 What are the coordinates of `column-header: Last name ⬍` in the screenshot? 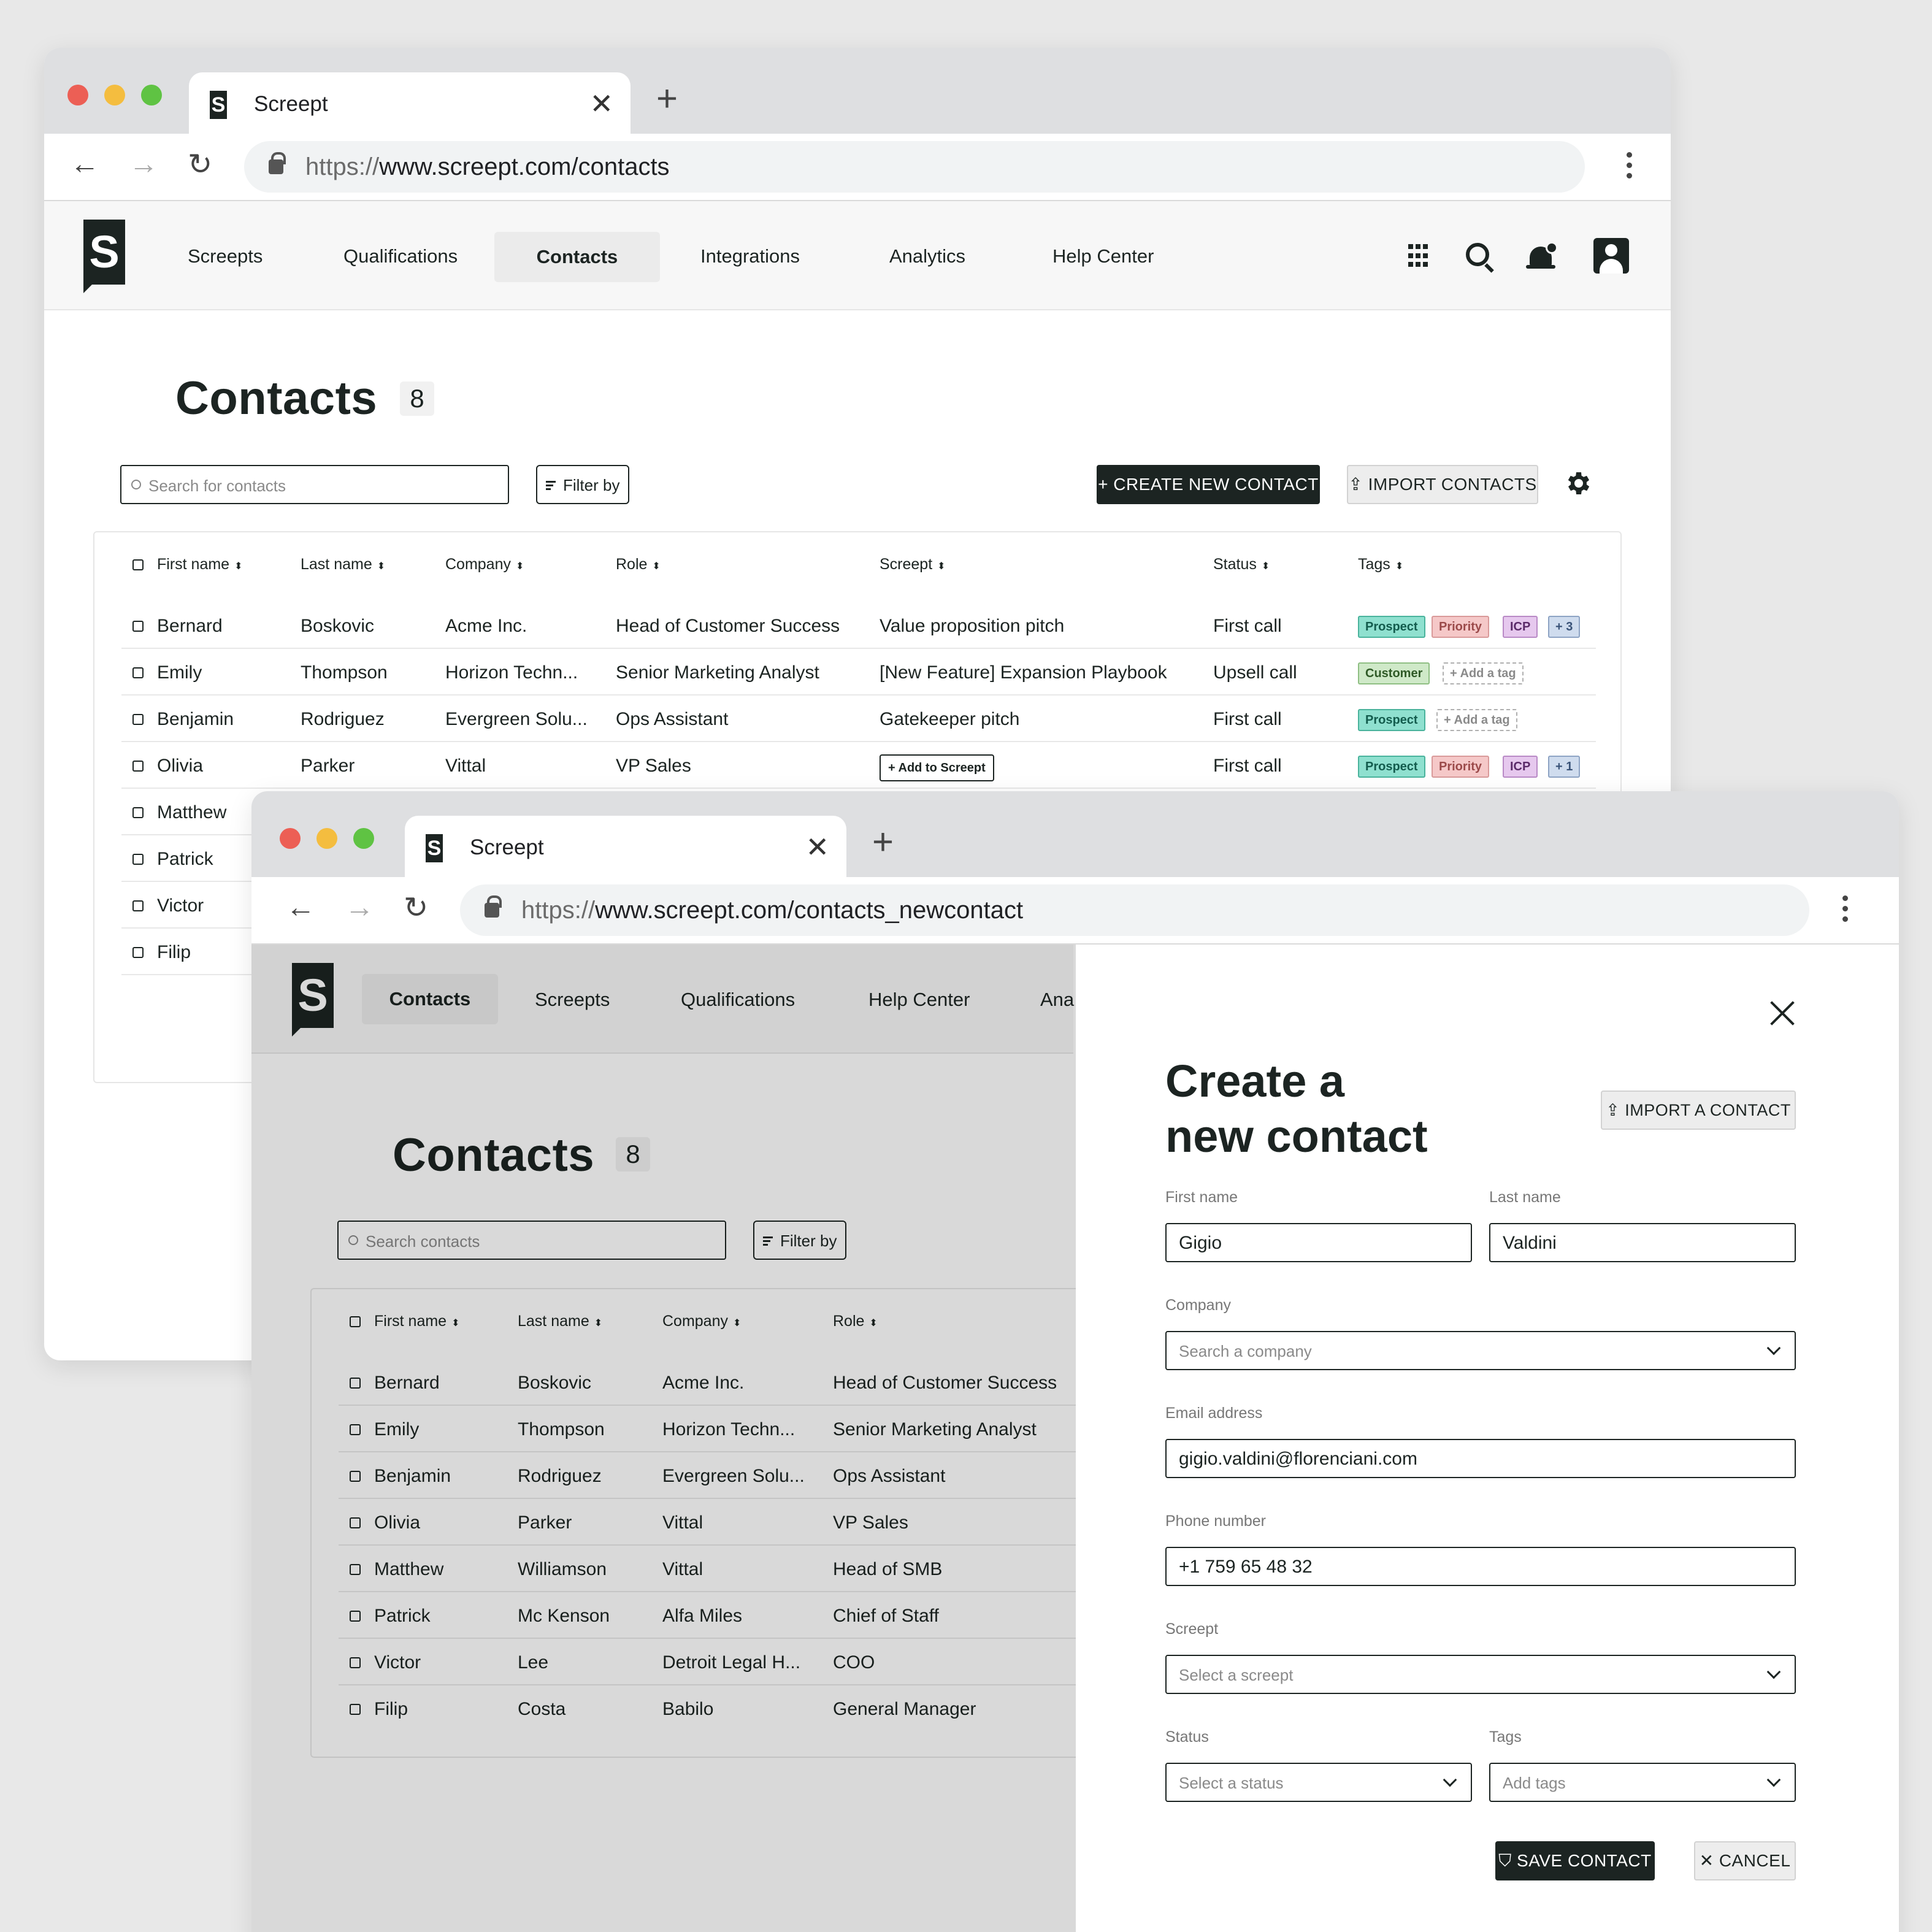 It's located at (343, 564).